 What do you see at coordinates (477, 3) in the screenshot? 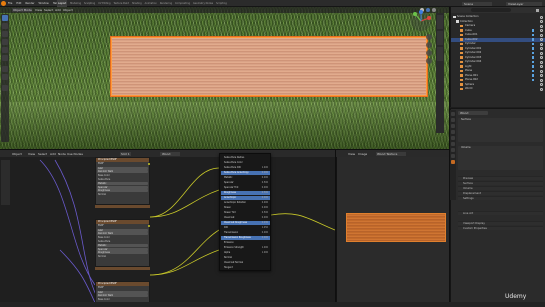
I see `scene-selector: Scene` at bounding box center [477, 3].